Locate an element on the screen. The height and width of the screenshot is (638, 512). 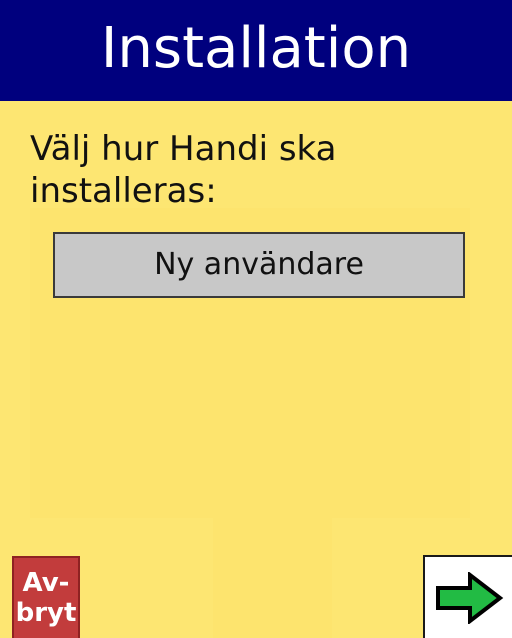
new-user-button: Ny användare is located at coordinates (259, 265).